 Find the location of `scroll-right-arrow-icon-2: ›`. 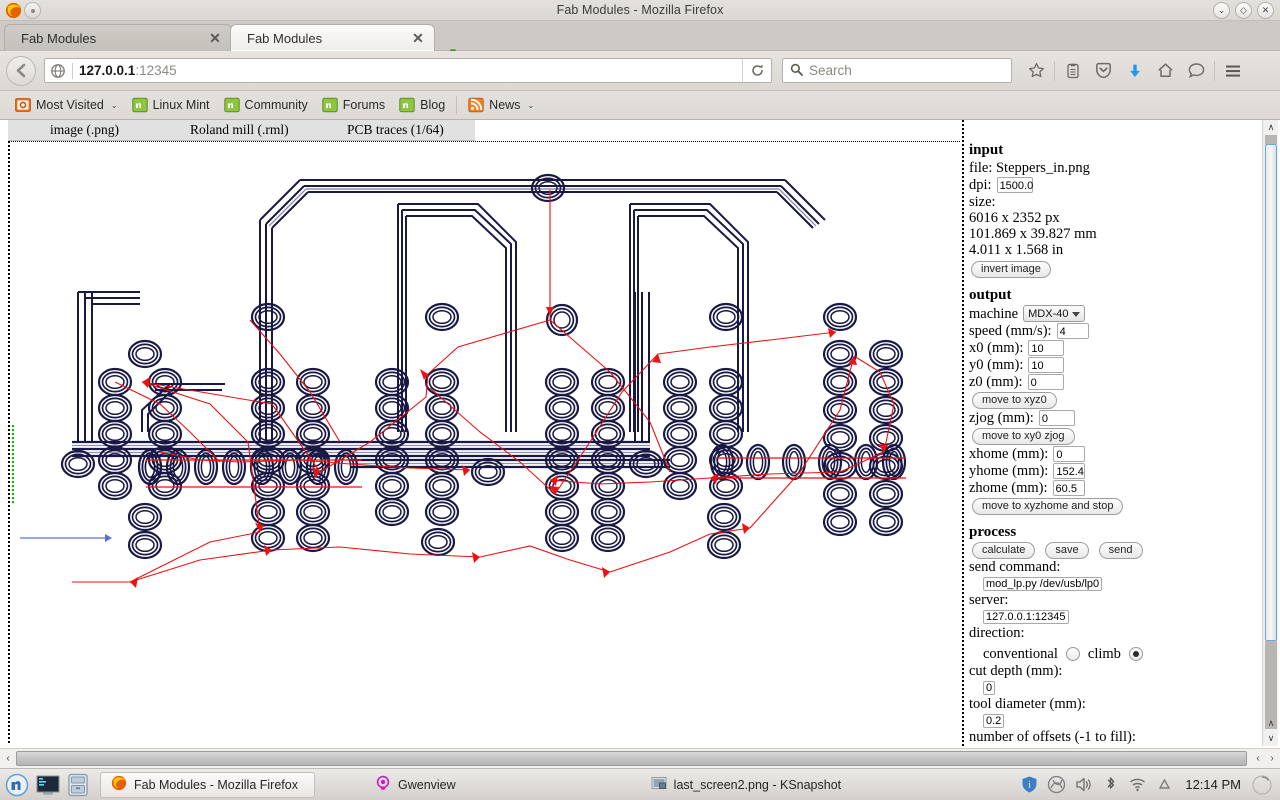

scroll-right-arrow-icon-2: › is located at coordinates (1272, 758).